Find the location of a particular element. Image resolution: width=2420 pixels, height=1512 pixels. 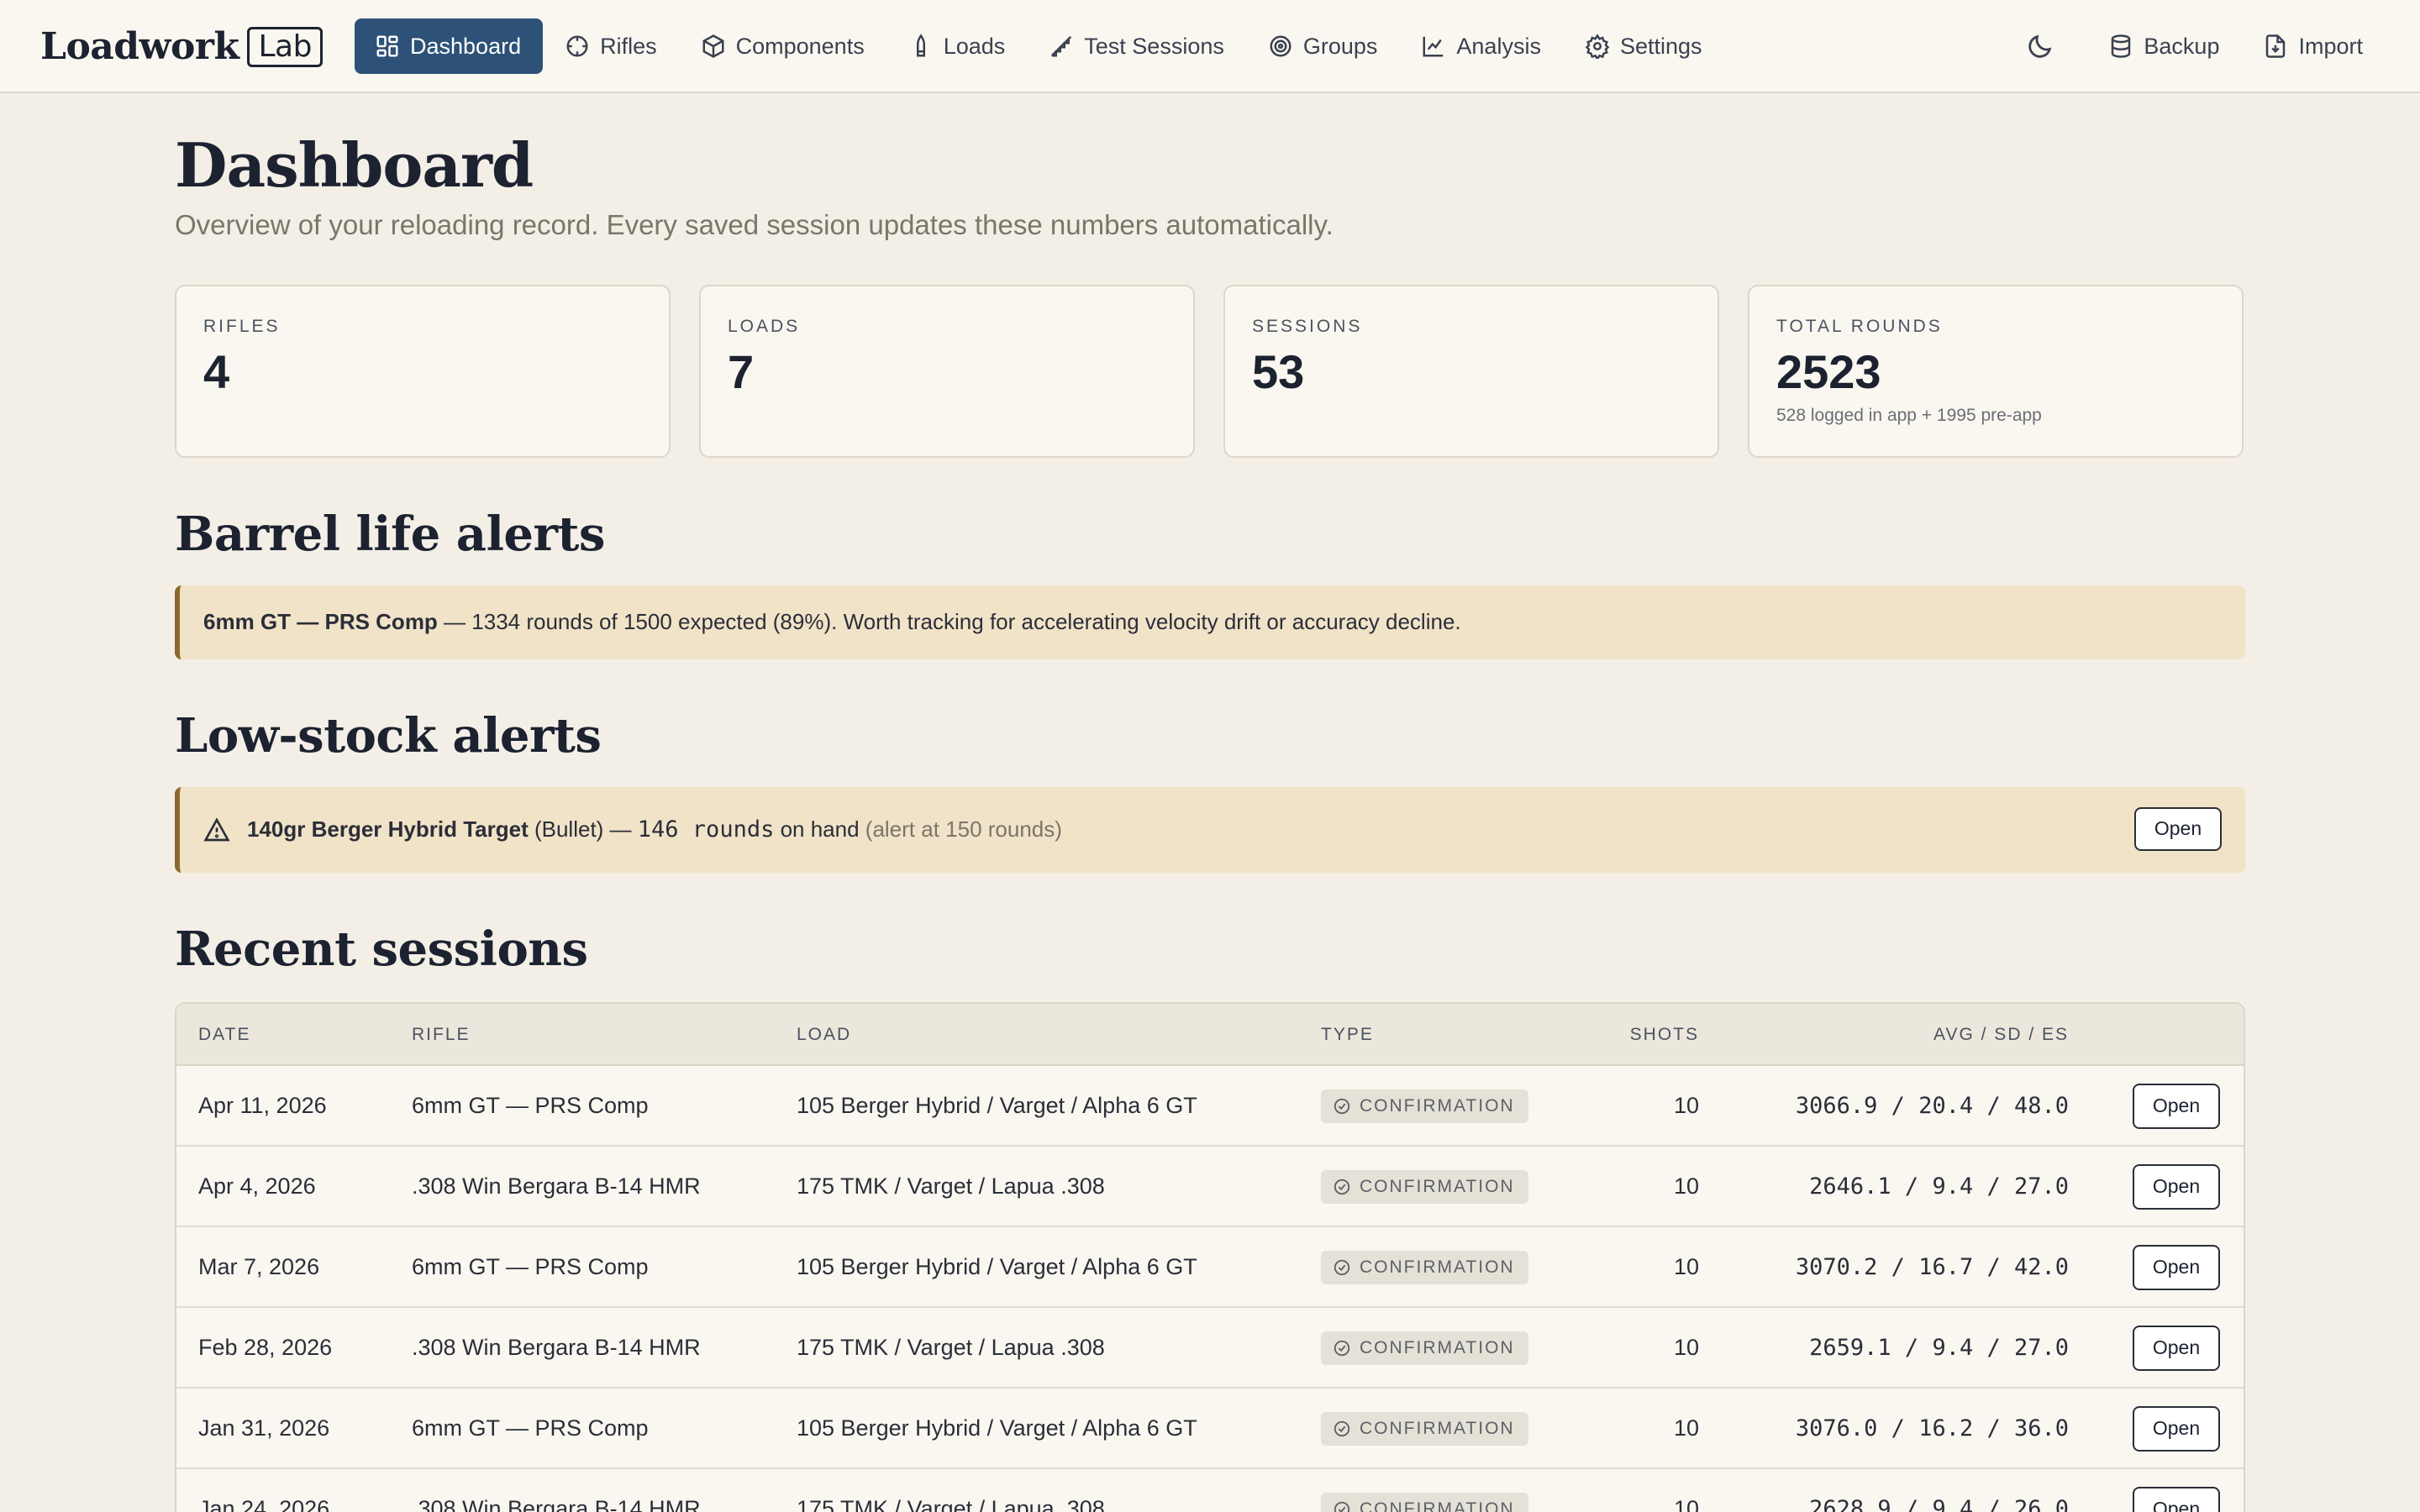

target-icon is located at coordinates (1281, 46).